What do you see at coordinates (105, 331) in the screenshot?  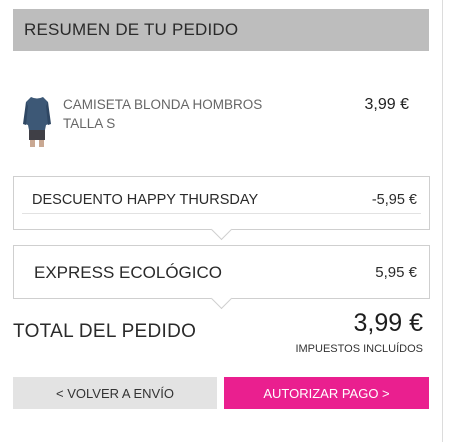 I see `order-total-label: TOTAL DEL PEDIDO` at bounding box center [105, 331].